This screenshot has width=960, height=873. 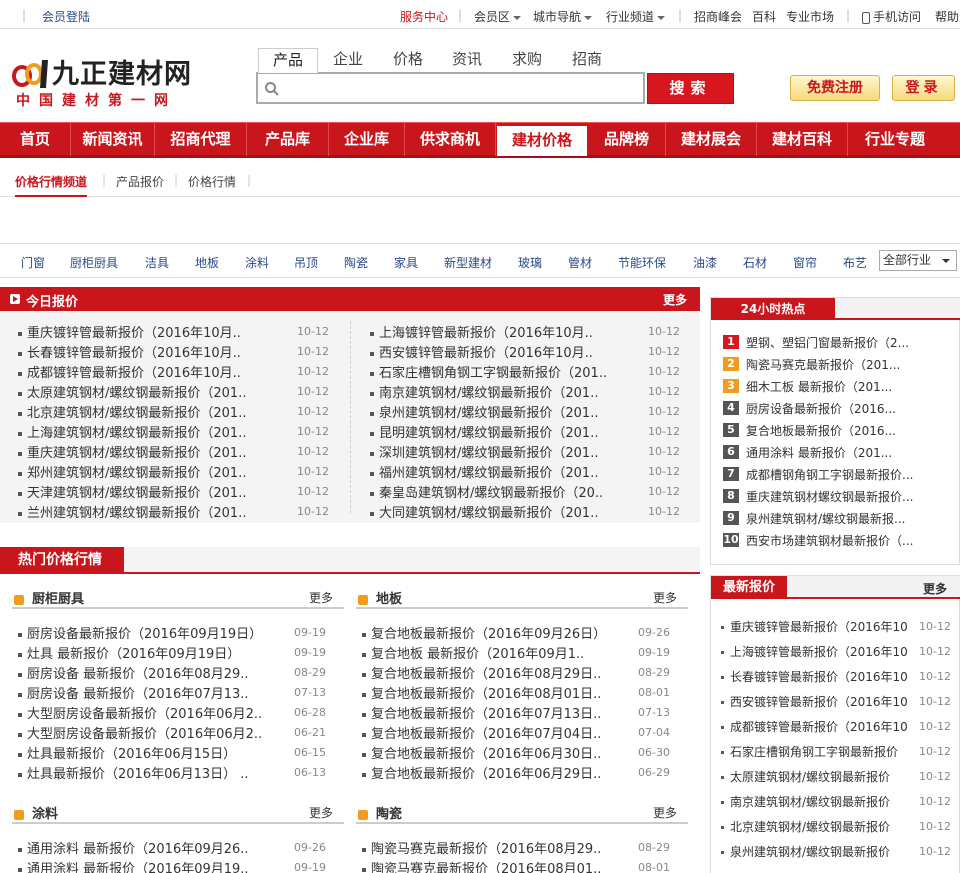 I want to click on quote-item: 西安镀锌管最新报价（2016年10月.., so click(x=481, y=351).